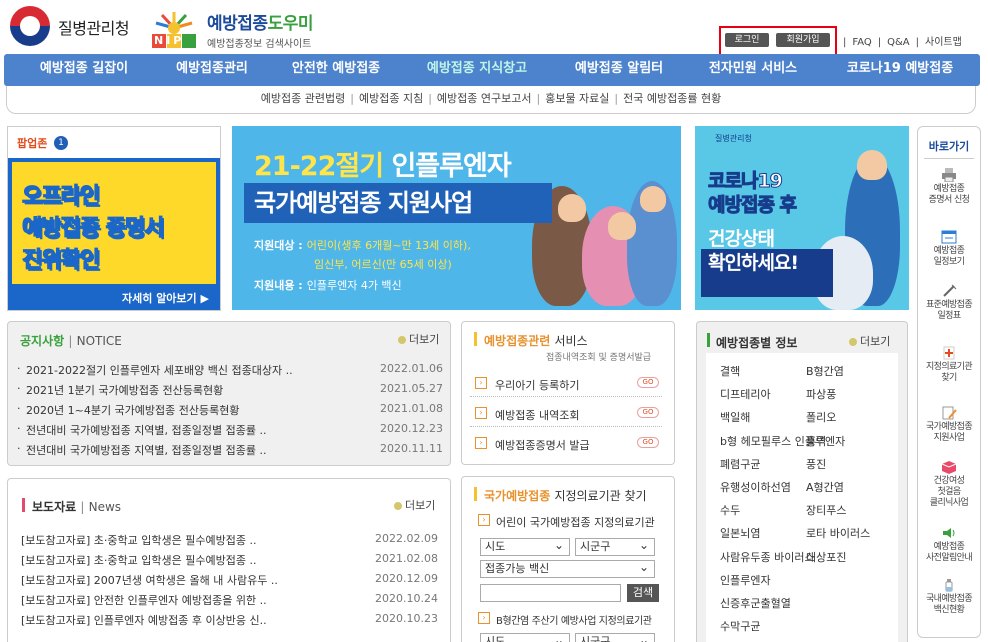 This screenshot has width=988, height=642. Describe the element at coordinates (212, 70) in the screenshot. I see `nav-item-management: 예방접종관리` at that location.